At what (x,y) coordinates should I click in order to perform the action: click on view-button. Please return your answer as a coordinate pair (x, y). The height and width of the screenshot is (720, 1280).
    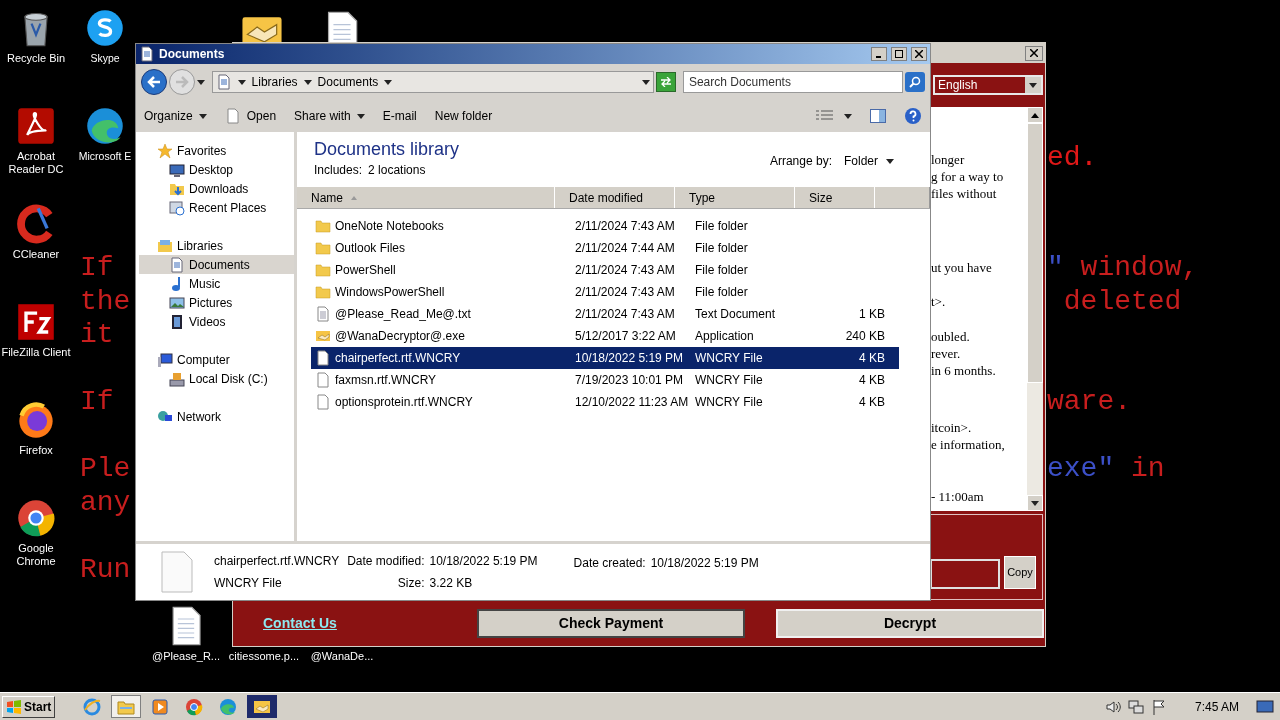
    Looking at the image, I should click on (834, 116).